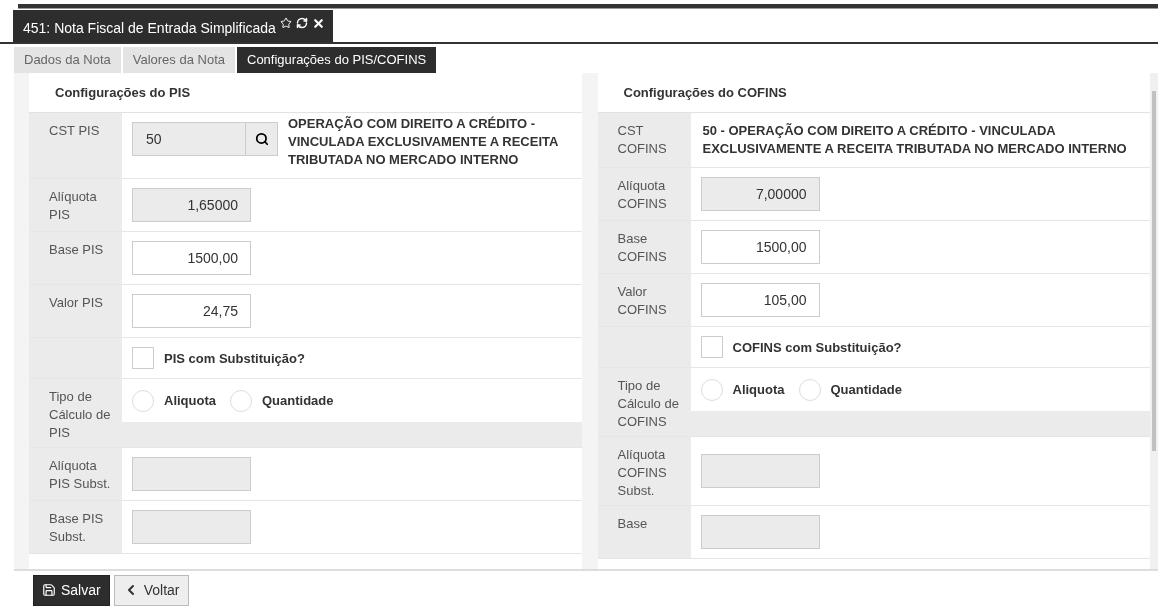 The height and width of the screenshot is (609, 1158). Describe the element at coordinates (75, 205) in the screenshot. I see `field-label: Alíquota PIS` at that location.